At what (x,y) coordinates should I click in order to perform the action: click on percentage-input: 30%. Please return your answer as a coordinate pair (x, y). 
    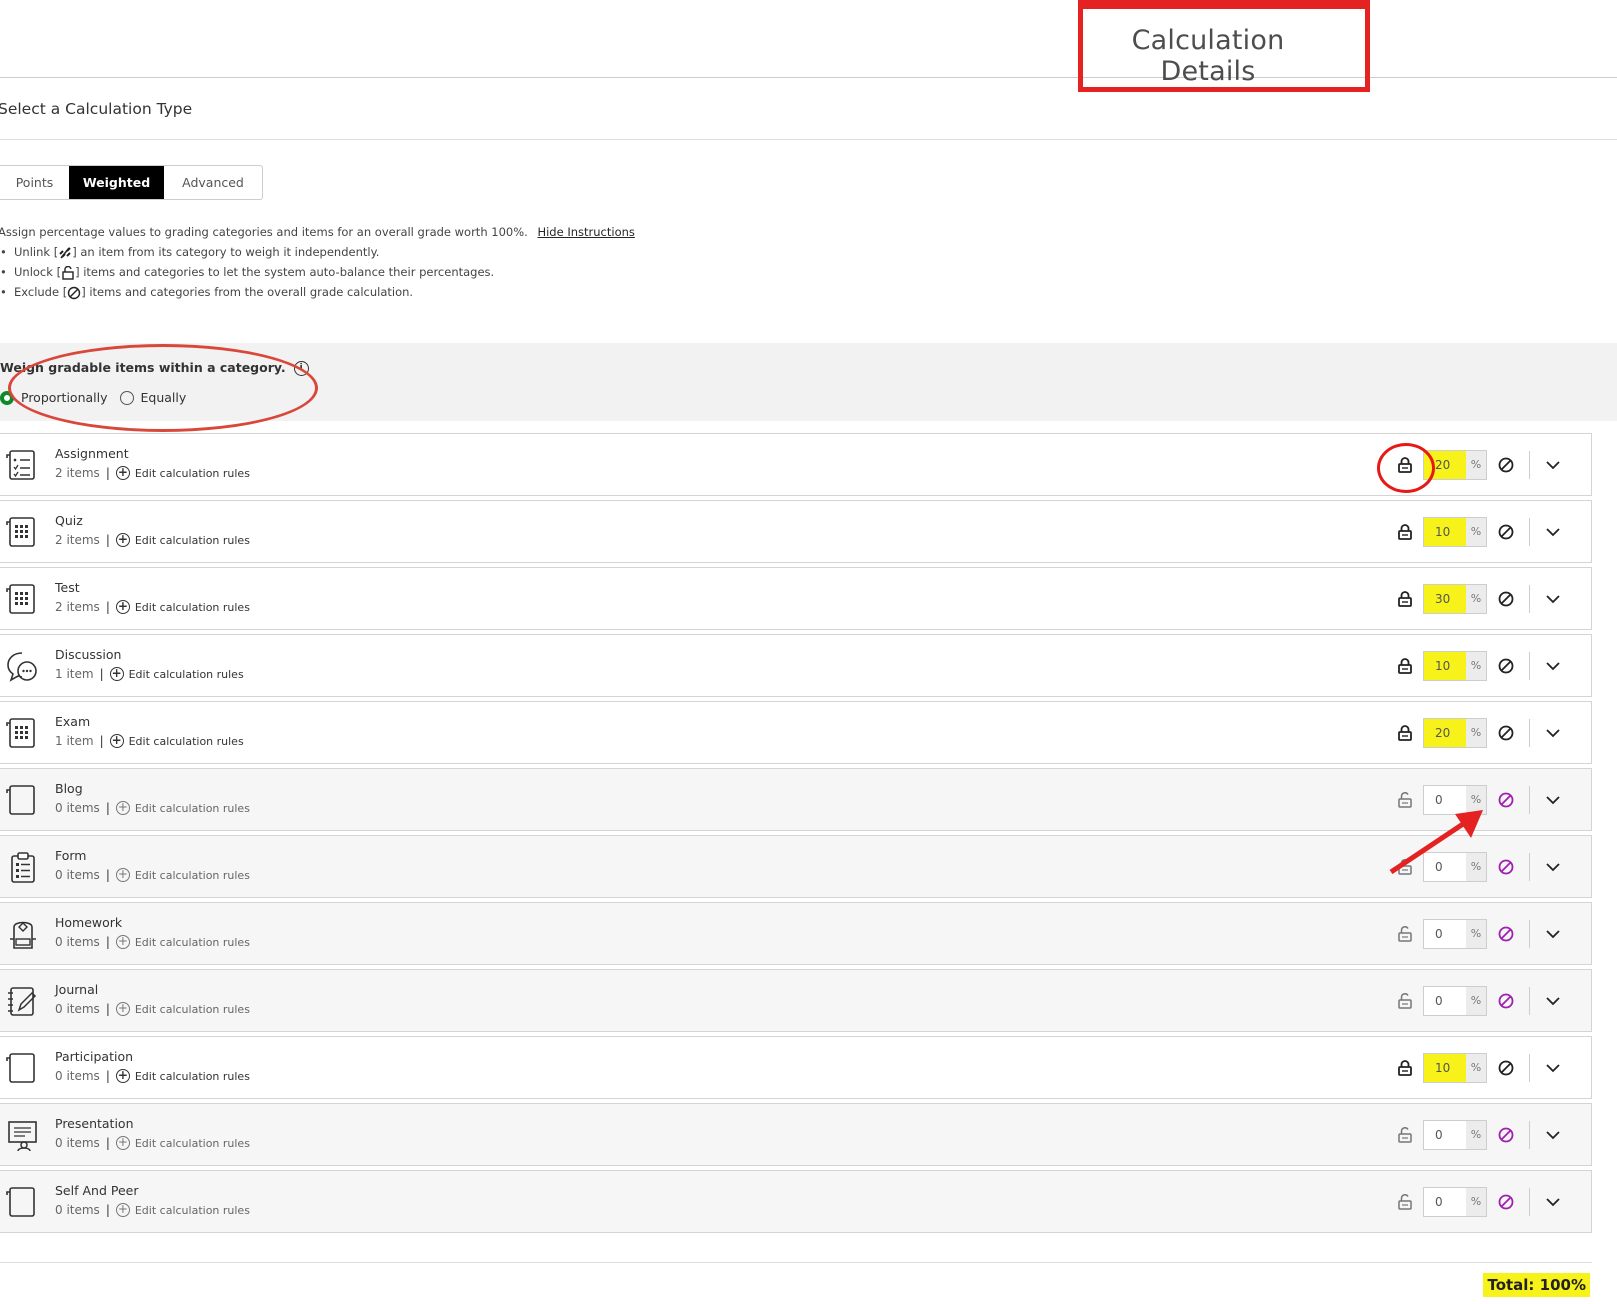
    Looking at the image, I should click on (1455, 599).